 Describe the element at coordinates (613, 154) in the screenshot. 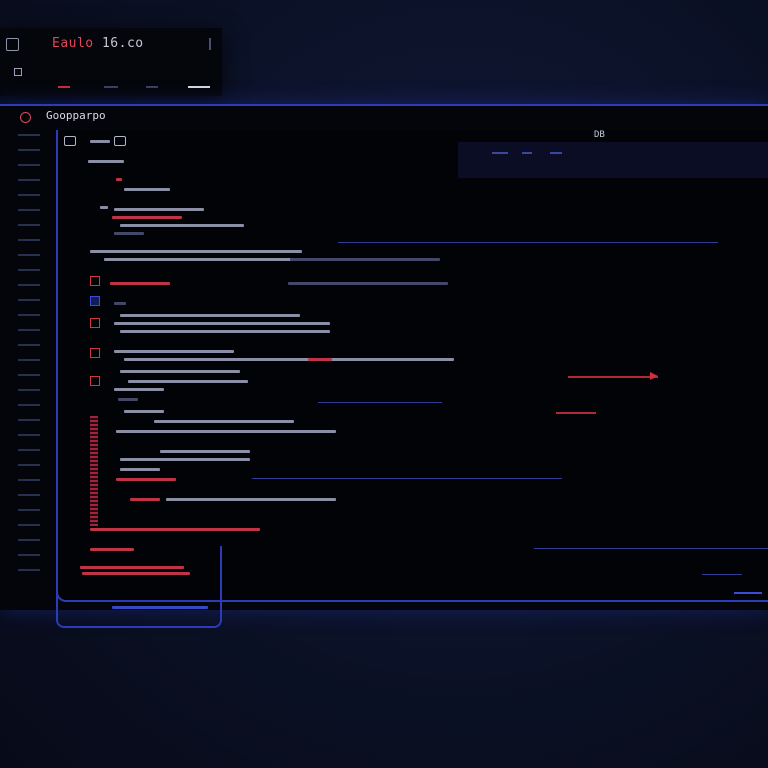

I see `right-panel-header: DB` at that location.